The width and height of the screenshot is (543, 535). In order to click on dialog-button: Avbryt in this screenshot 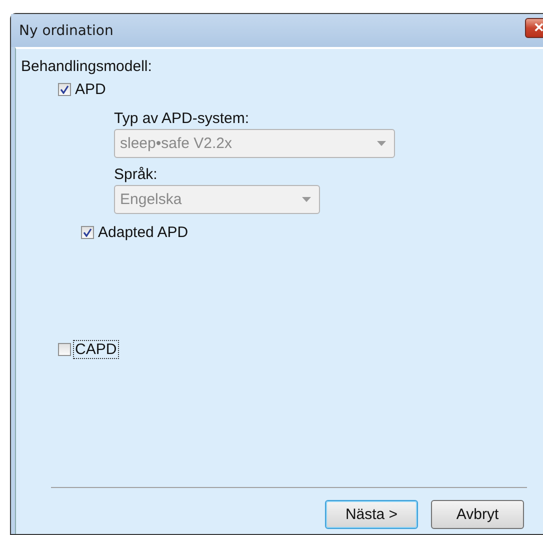, I will do `click(477, 514)`.